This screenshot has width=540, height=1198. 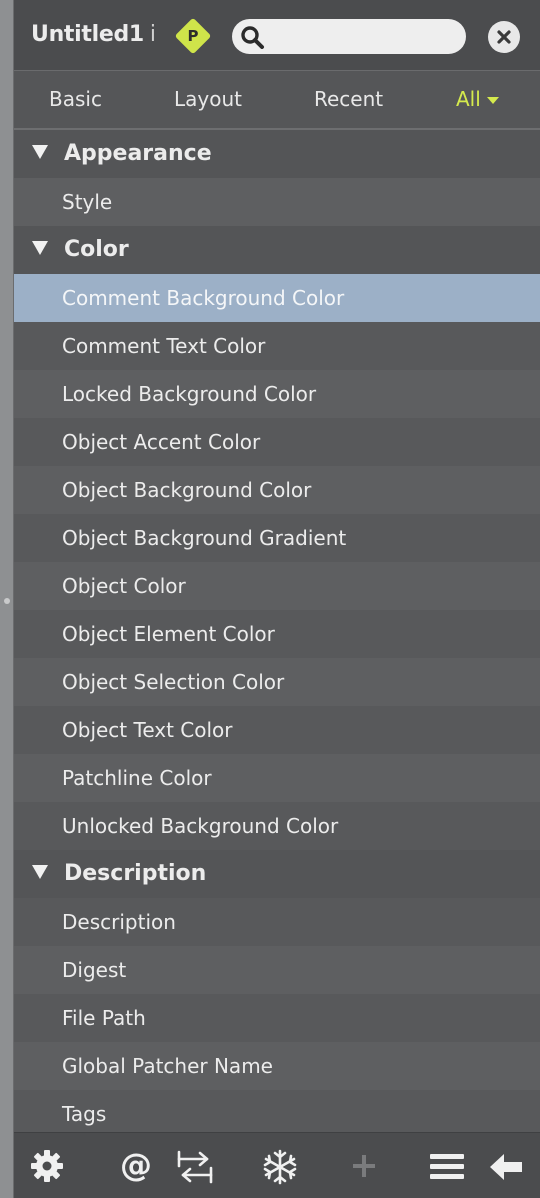 I want to click on list-menu-icon, so click(x=447, y=1167).